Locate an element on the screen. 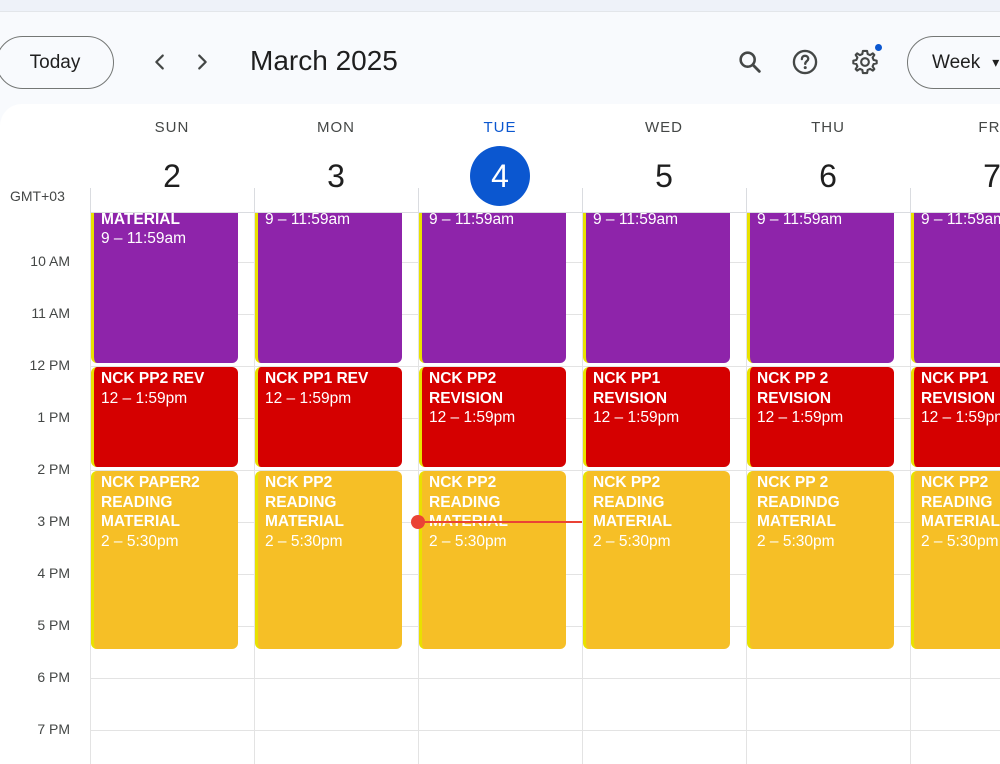 The height and width of the screenshot is (764, 1000). view-switcher-button: Week ▾ is located at coordinates (953, 62).